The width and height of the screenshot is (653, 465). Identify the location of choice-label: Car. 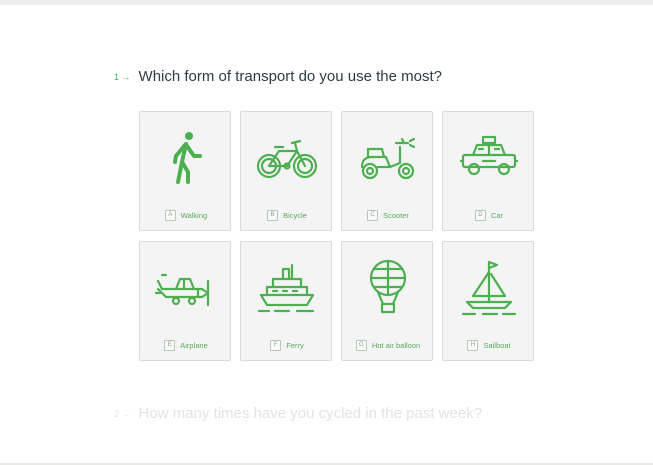
(497, 215).